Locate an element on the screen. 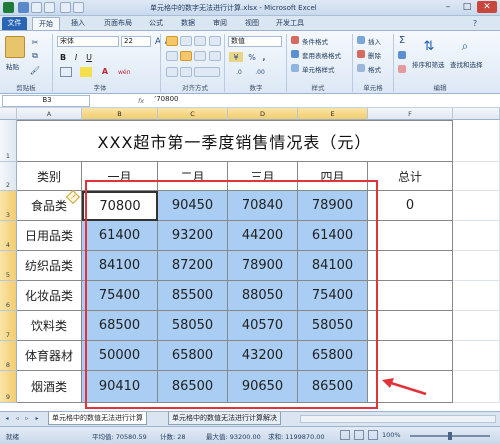 The width and height of the screenshot is (500, 444). function-icon: fx is located at coordinates (141, 101).